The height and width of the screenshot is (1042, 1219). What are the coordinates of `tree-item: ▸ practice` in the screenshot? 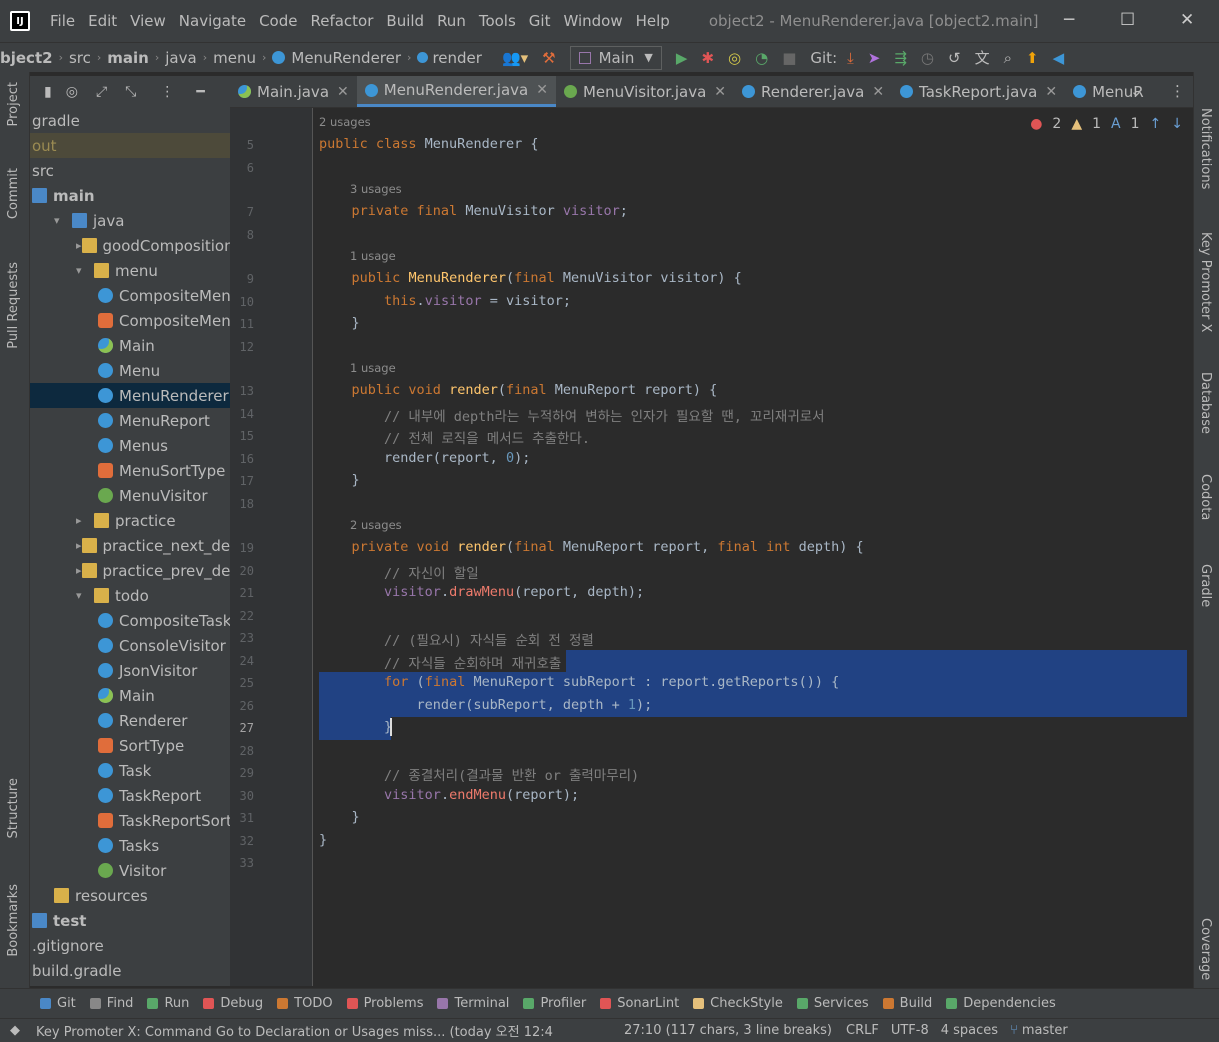 It's located at (130, 520).